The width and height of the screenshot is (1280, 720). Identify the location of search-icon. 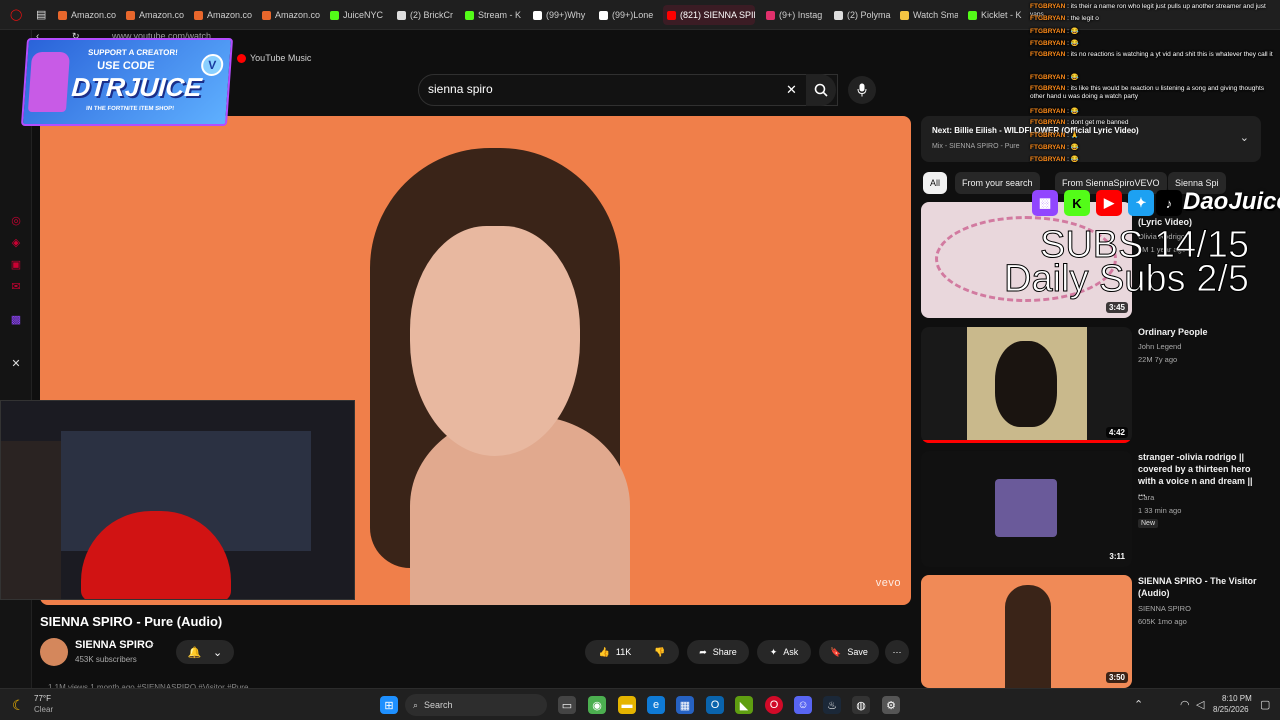
(821, 90).